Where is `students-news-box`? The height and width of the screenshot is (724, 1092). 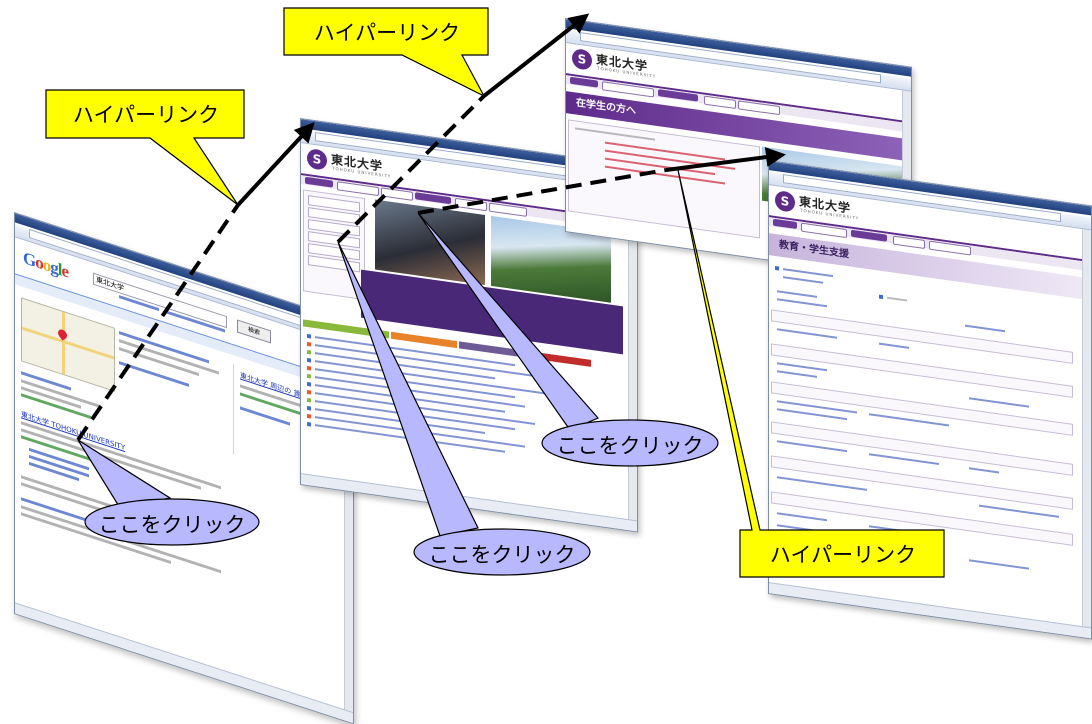
students-news-box is located at coordinates (664, 179).